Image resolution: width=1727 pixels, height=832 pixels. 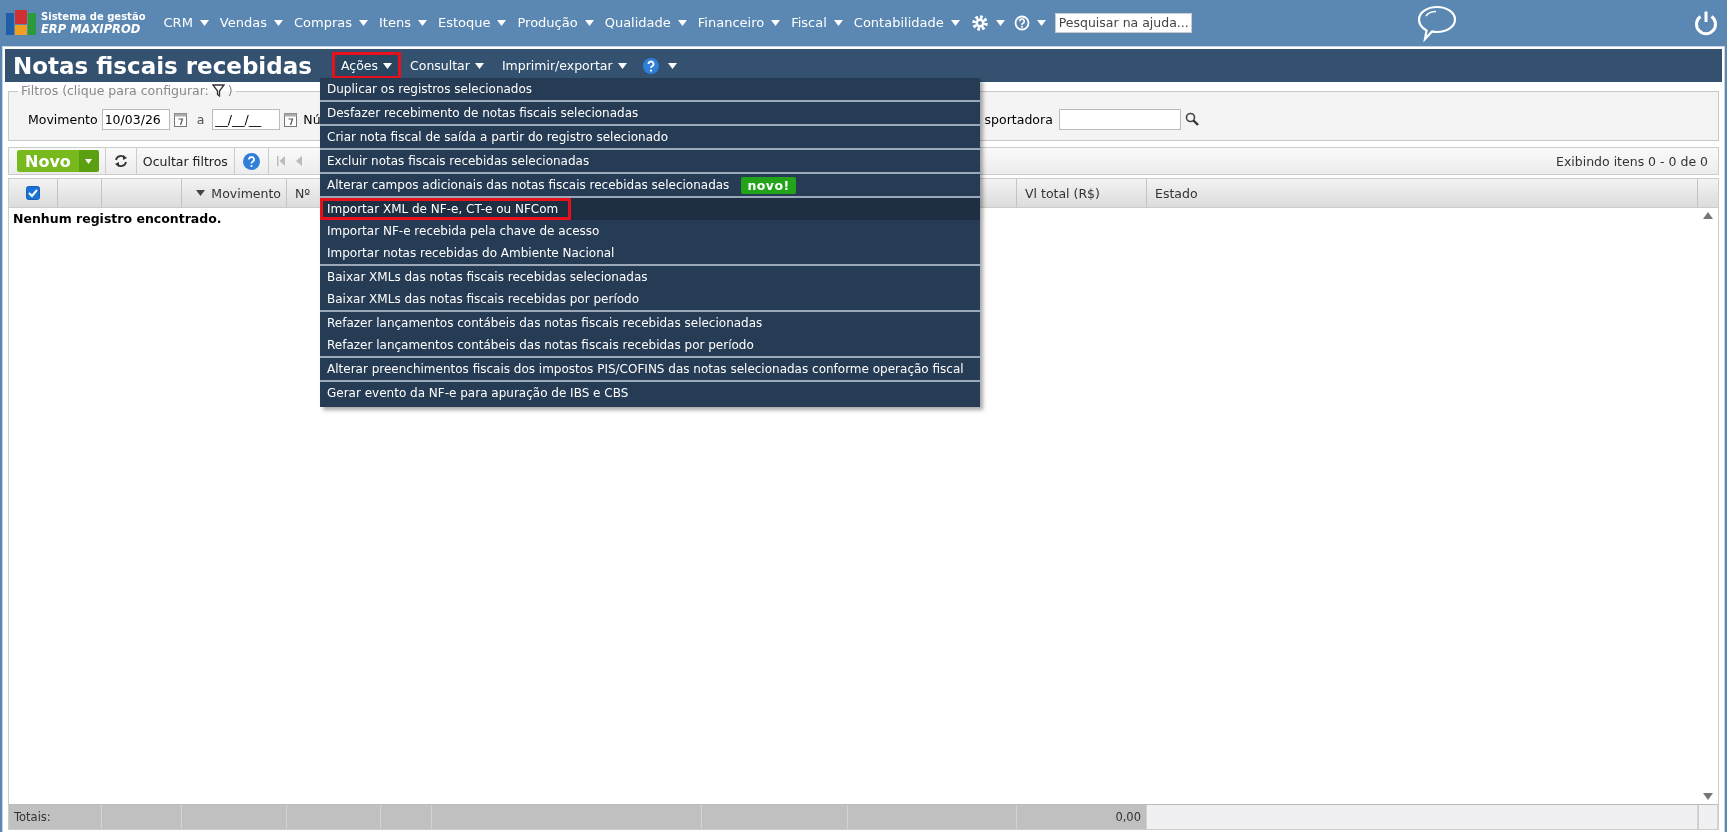 I want to click on totals-label: Totais:, so click(x=32, y=817).